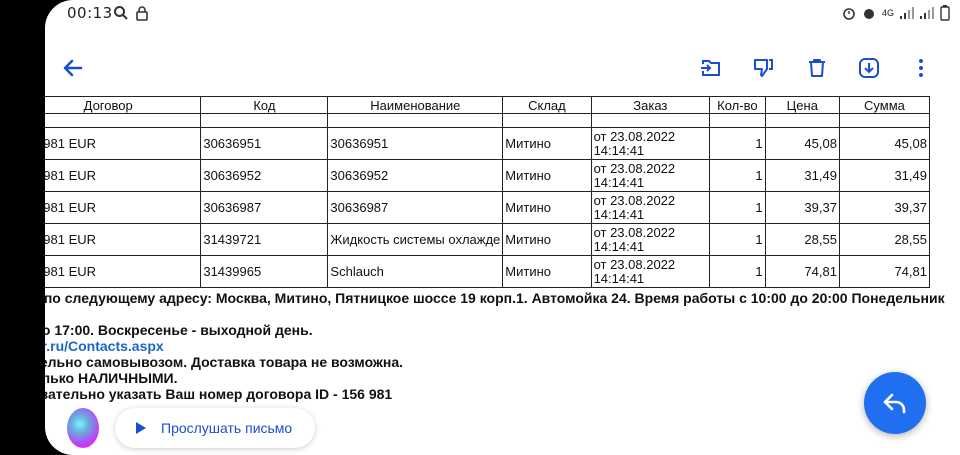  I want to click on more-vertical-icon, so click(921, 68).